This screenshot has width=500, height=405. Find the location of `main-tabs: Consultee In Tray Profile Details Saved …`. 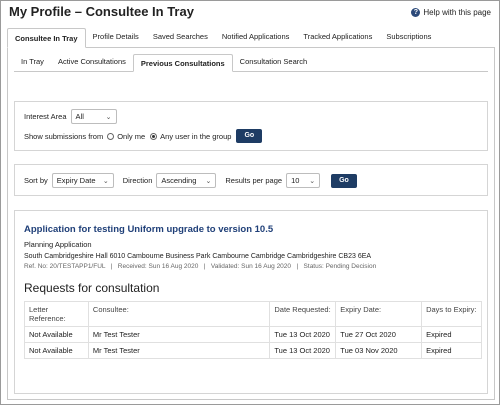

main-tabs: Consultee In Tray Profile Details Saved … is located at coordinates (251, 38).